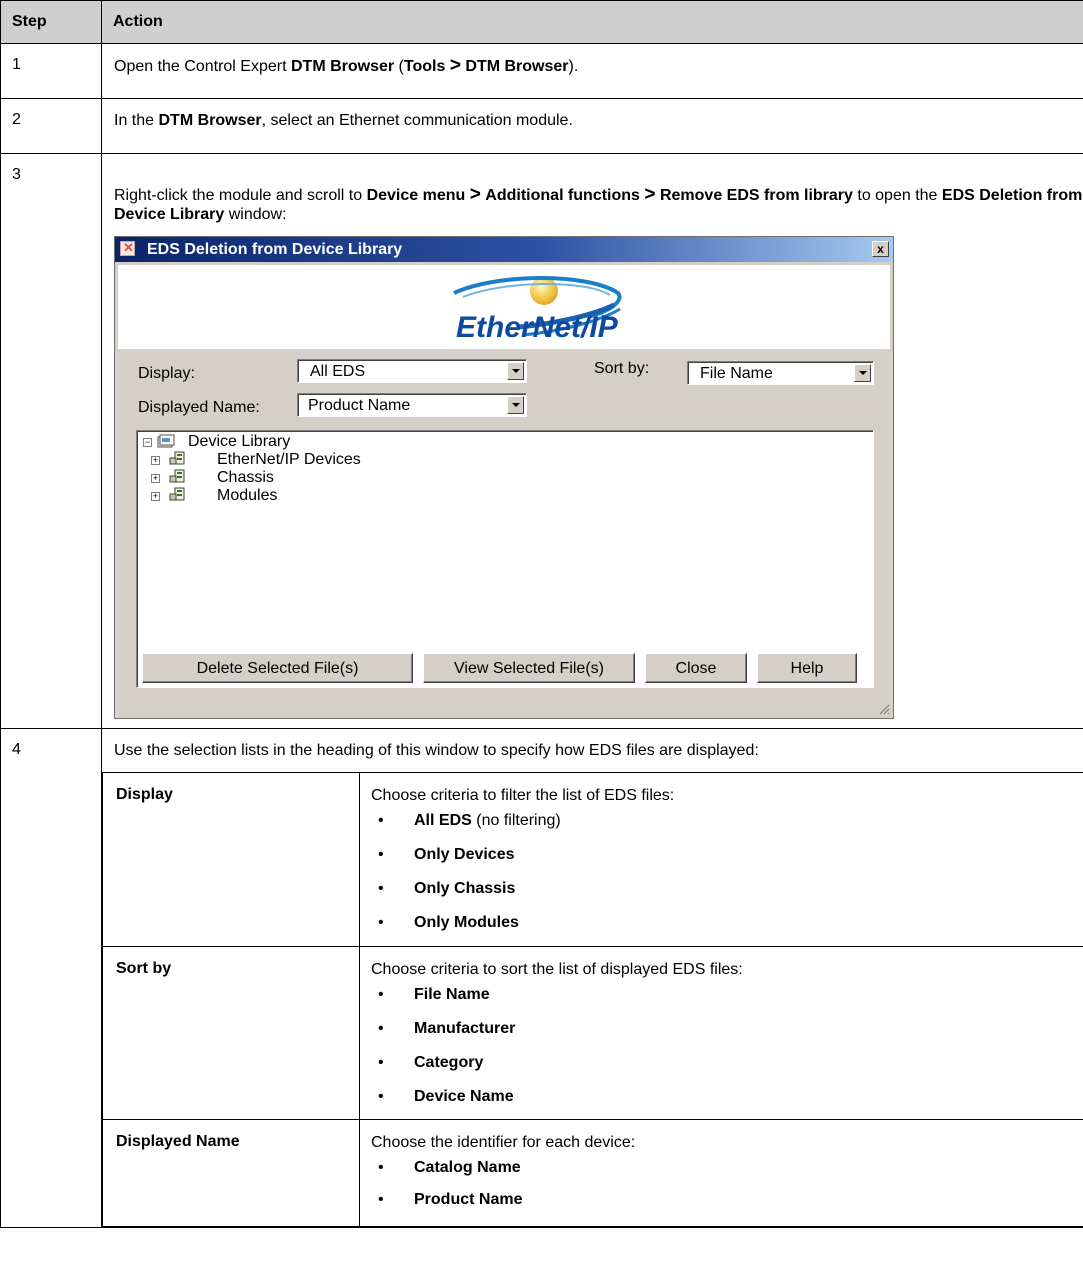  What do you see at coordinates (880, 249) in the screenshot?
I see `close-icon: x` at bounding box center [880, 249].